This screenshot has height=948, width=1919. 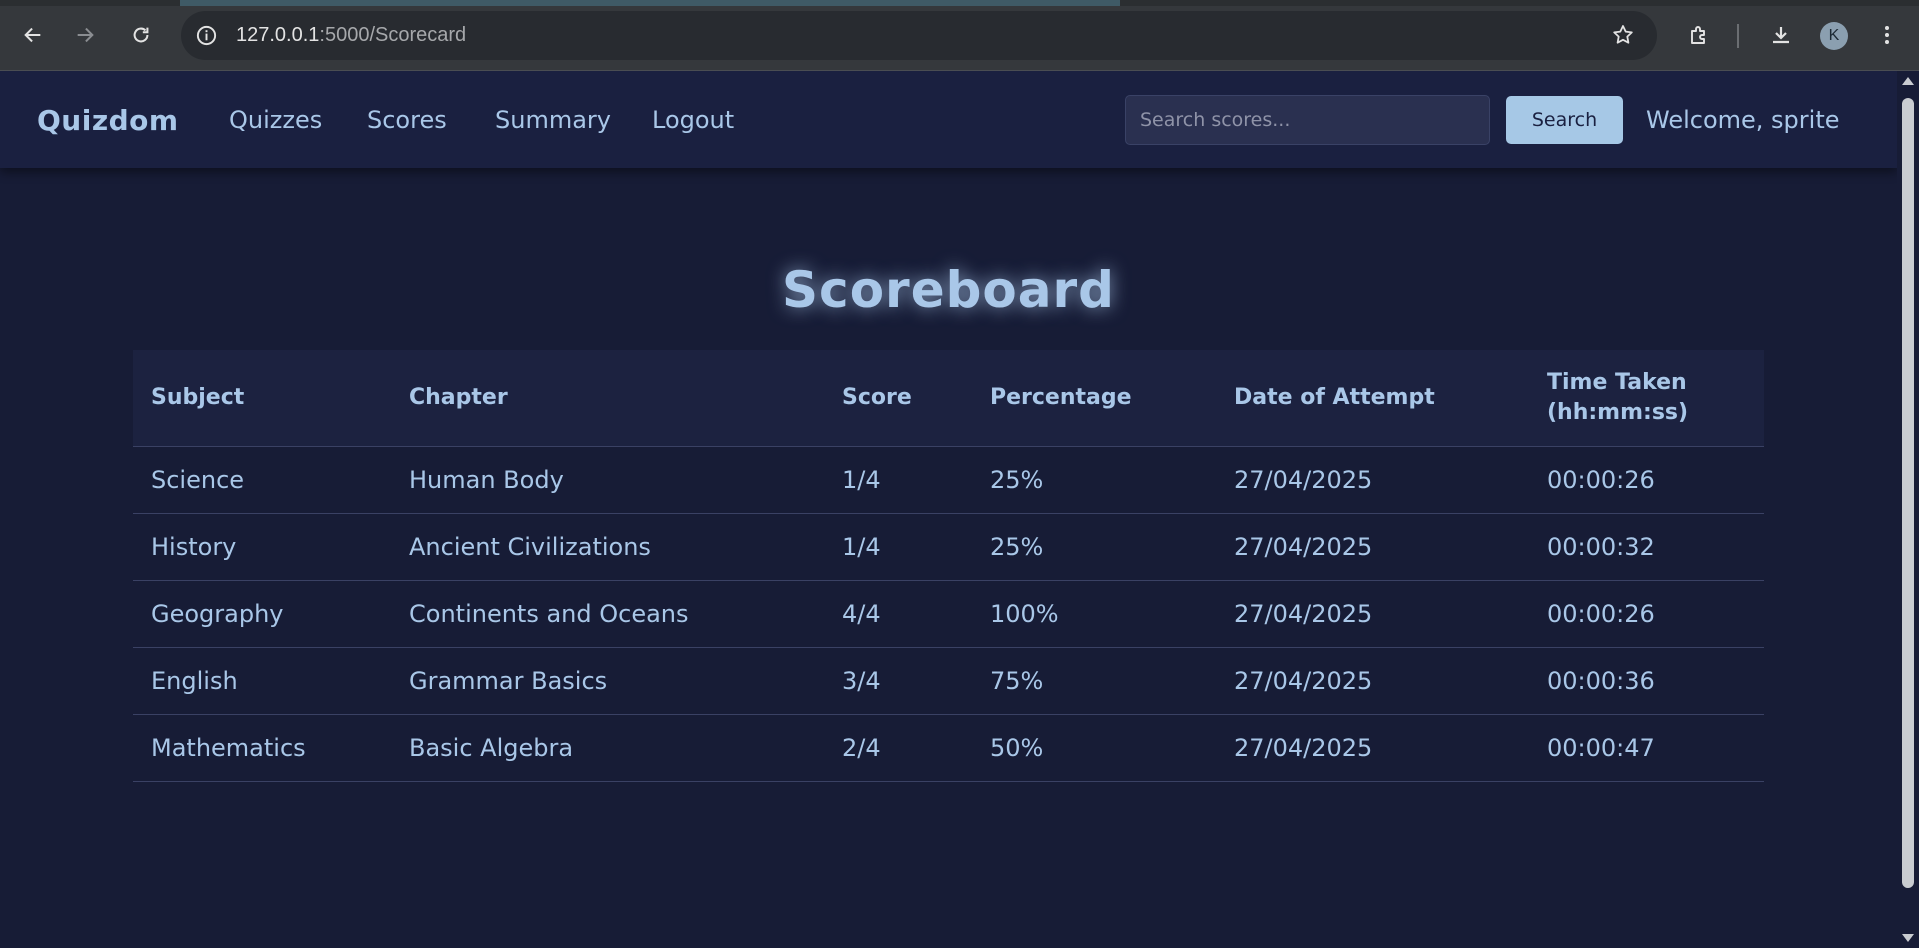 What do you see at coordinates (607, 747) in the screenshot?
I see `cell-chapter: Basic Algebra` at bounding box center [607, 747].